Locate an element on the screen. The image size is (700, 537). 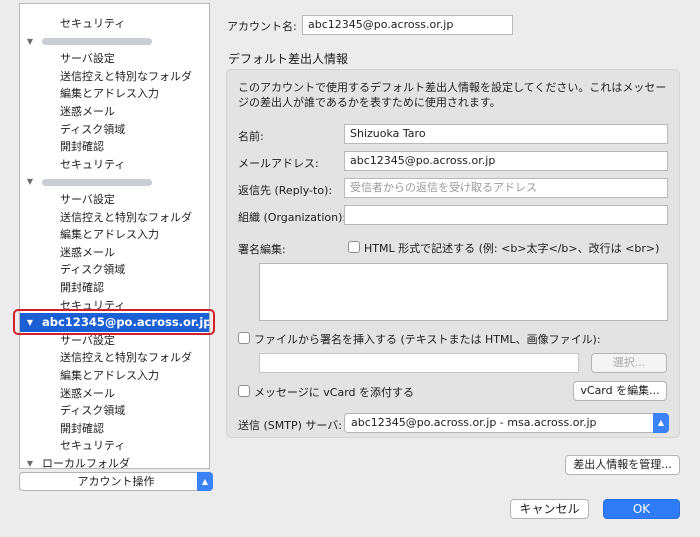
reply-to-field: 受信者からの返信を受け取るアドレス is located at coordinates (506, 188).